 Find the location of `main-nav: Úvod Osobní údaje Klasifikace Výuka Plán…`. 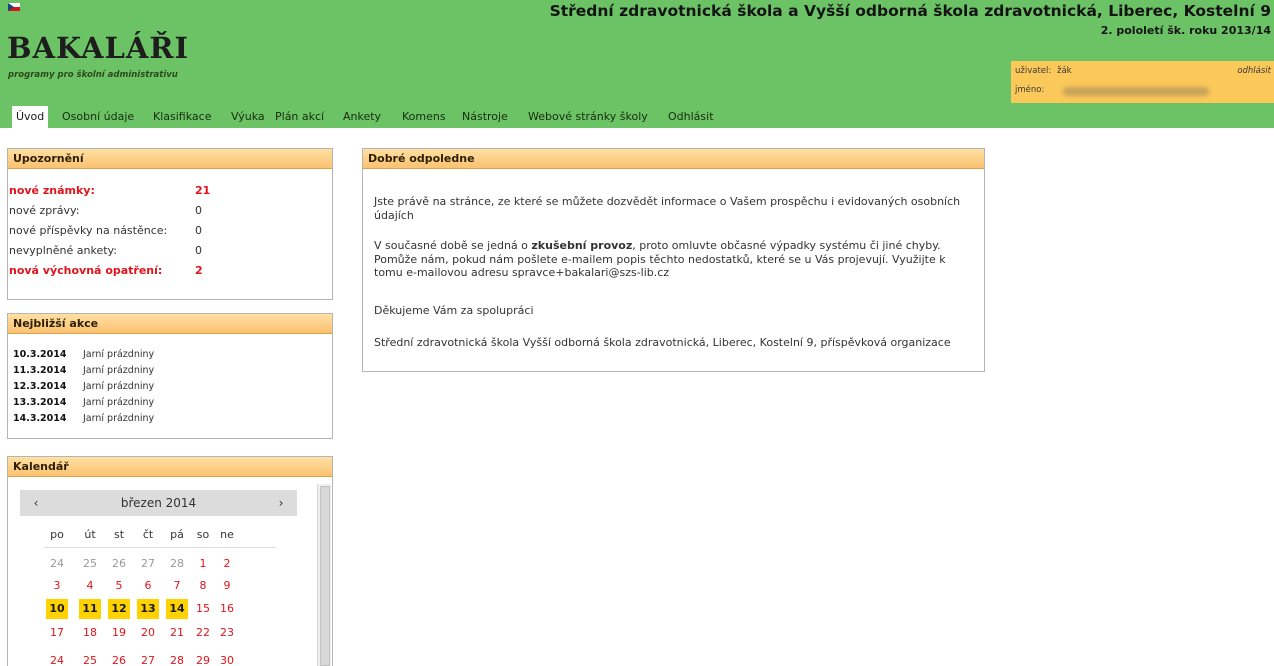

main-nav: Úvod Osobní údaje Klasifikace Výuka Plán… is located at coordinates (637, 118).